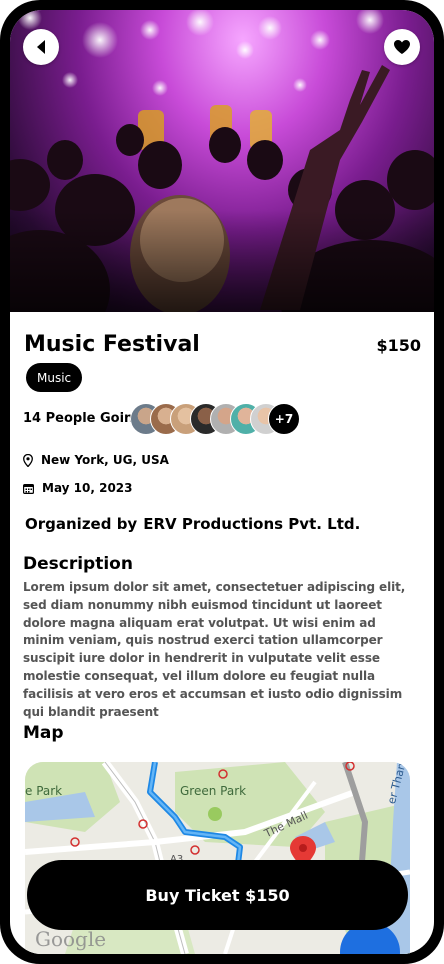  I want to click on event-title: Music Festival, so click(112, 344).